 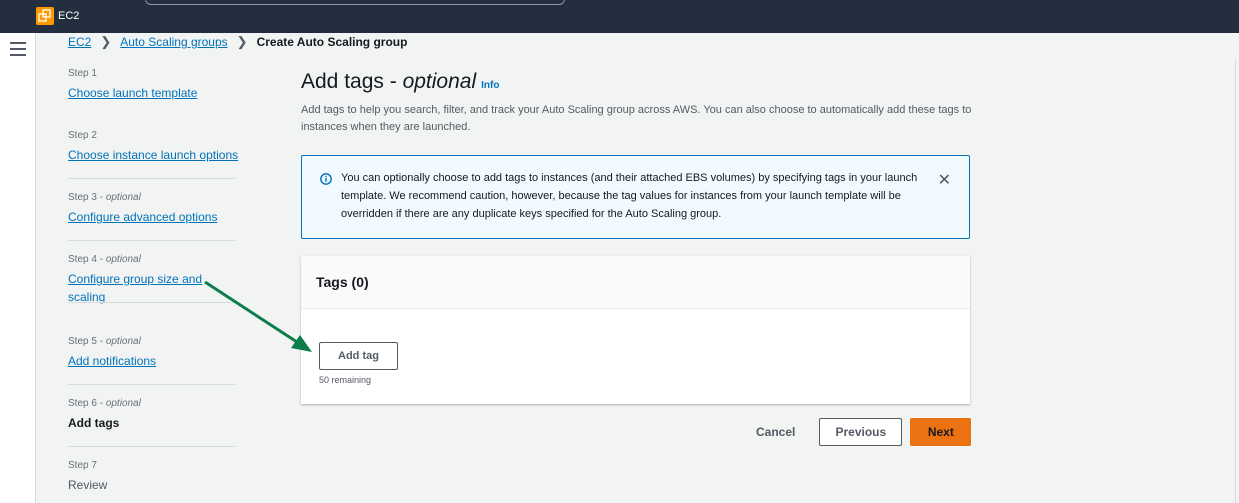 What do you see at coordinates (861, 432) in the screenshot?
I see `previous-button: Previous` at bounding box center [861, 432].